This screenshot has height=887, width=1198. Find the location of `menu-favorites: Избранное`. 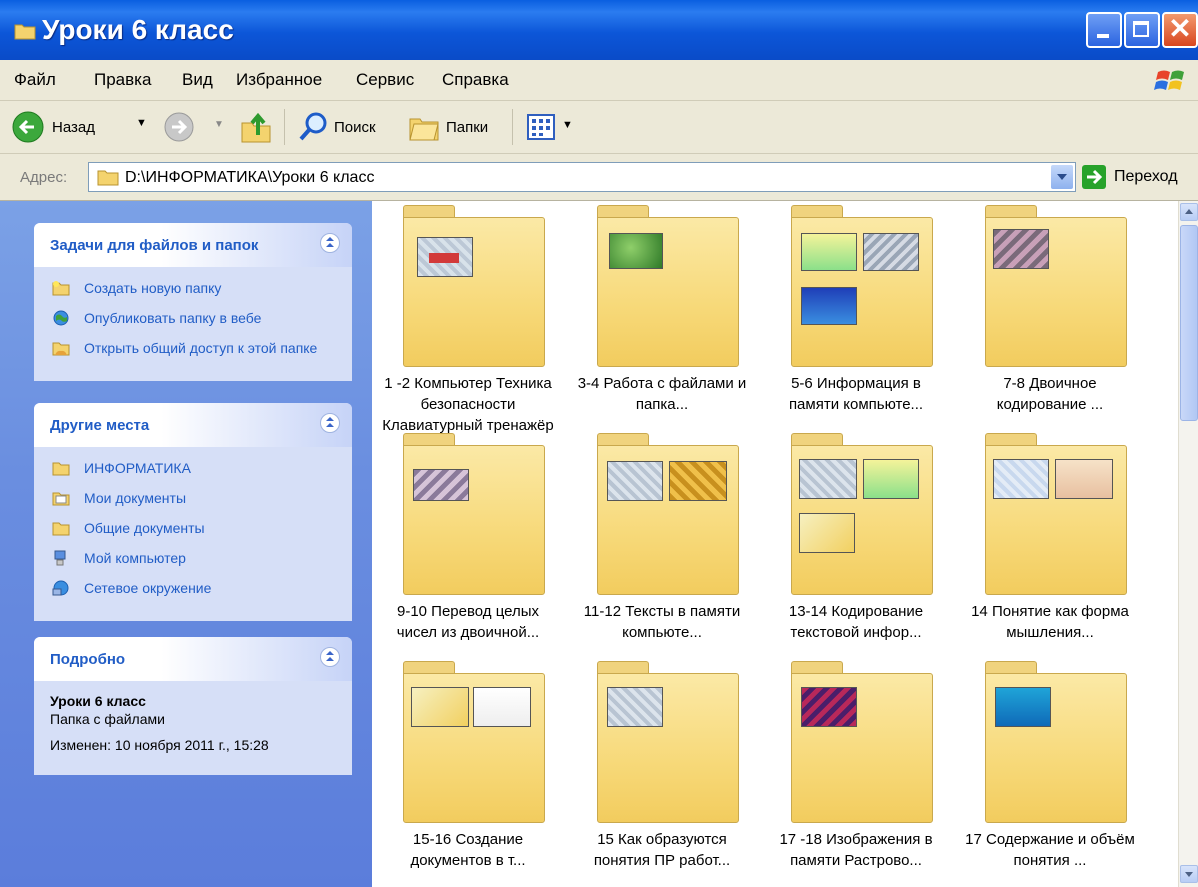

menu-favorites: Избранное is located at coordinates (279, 80).